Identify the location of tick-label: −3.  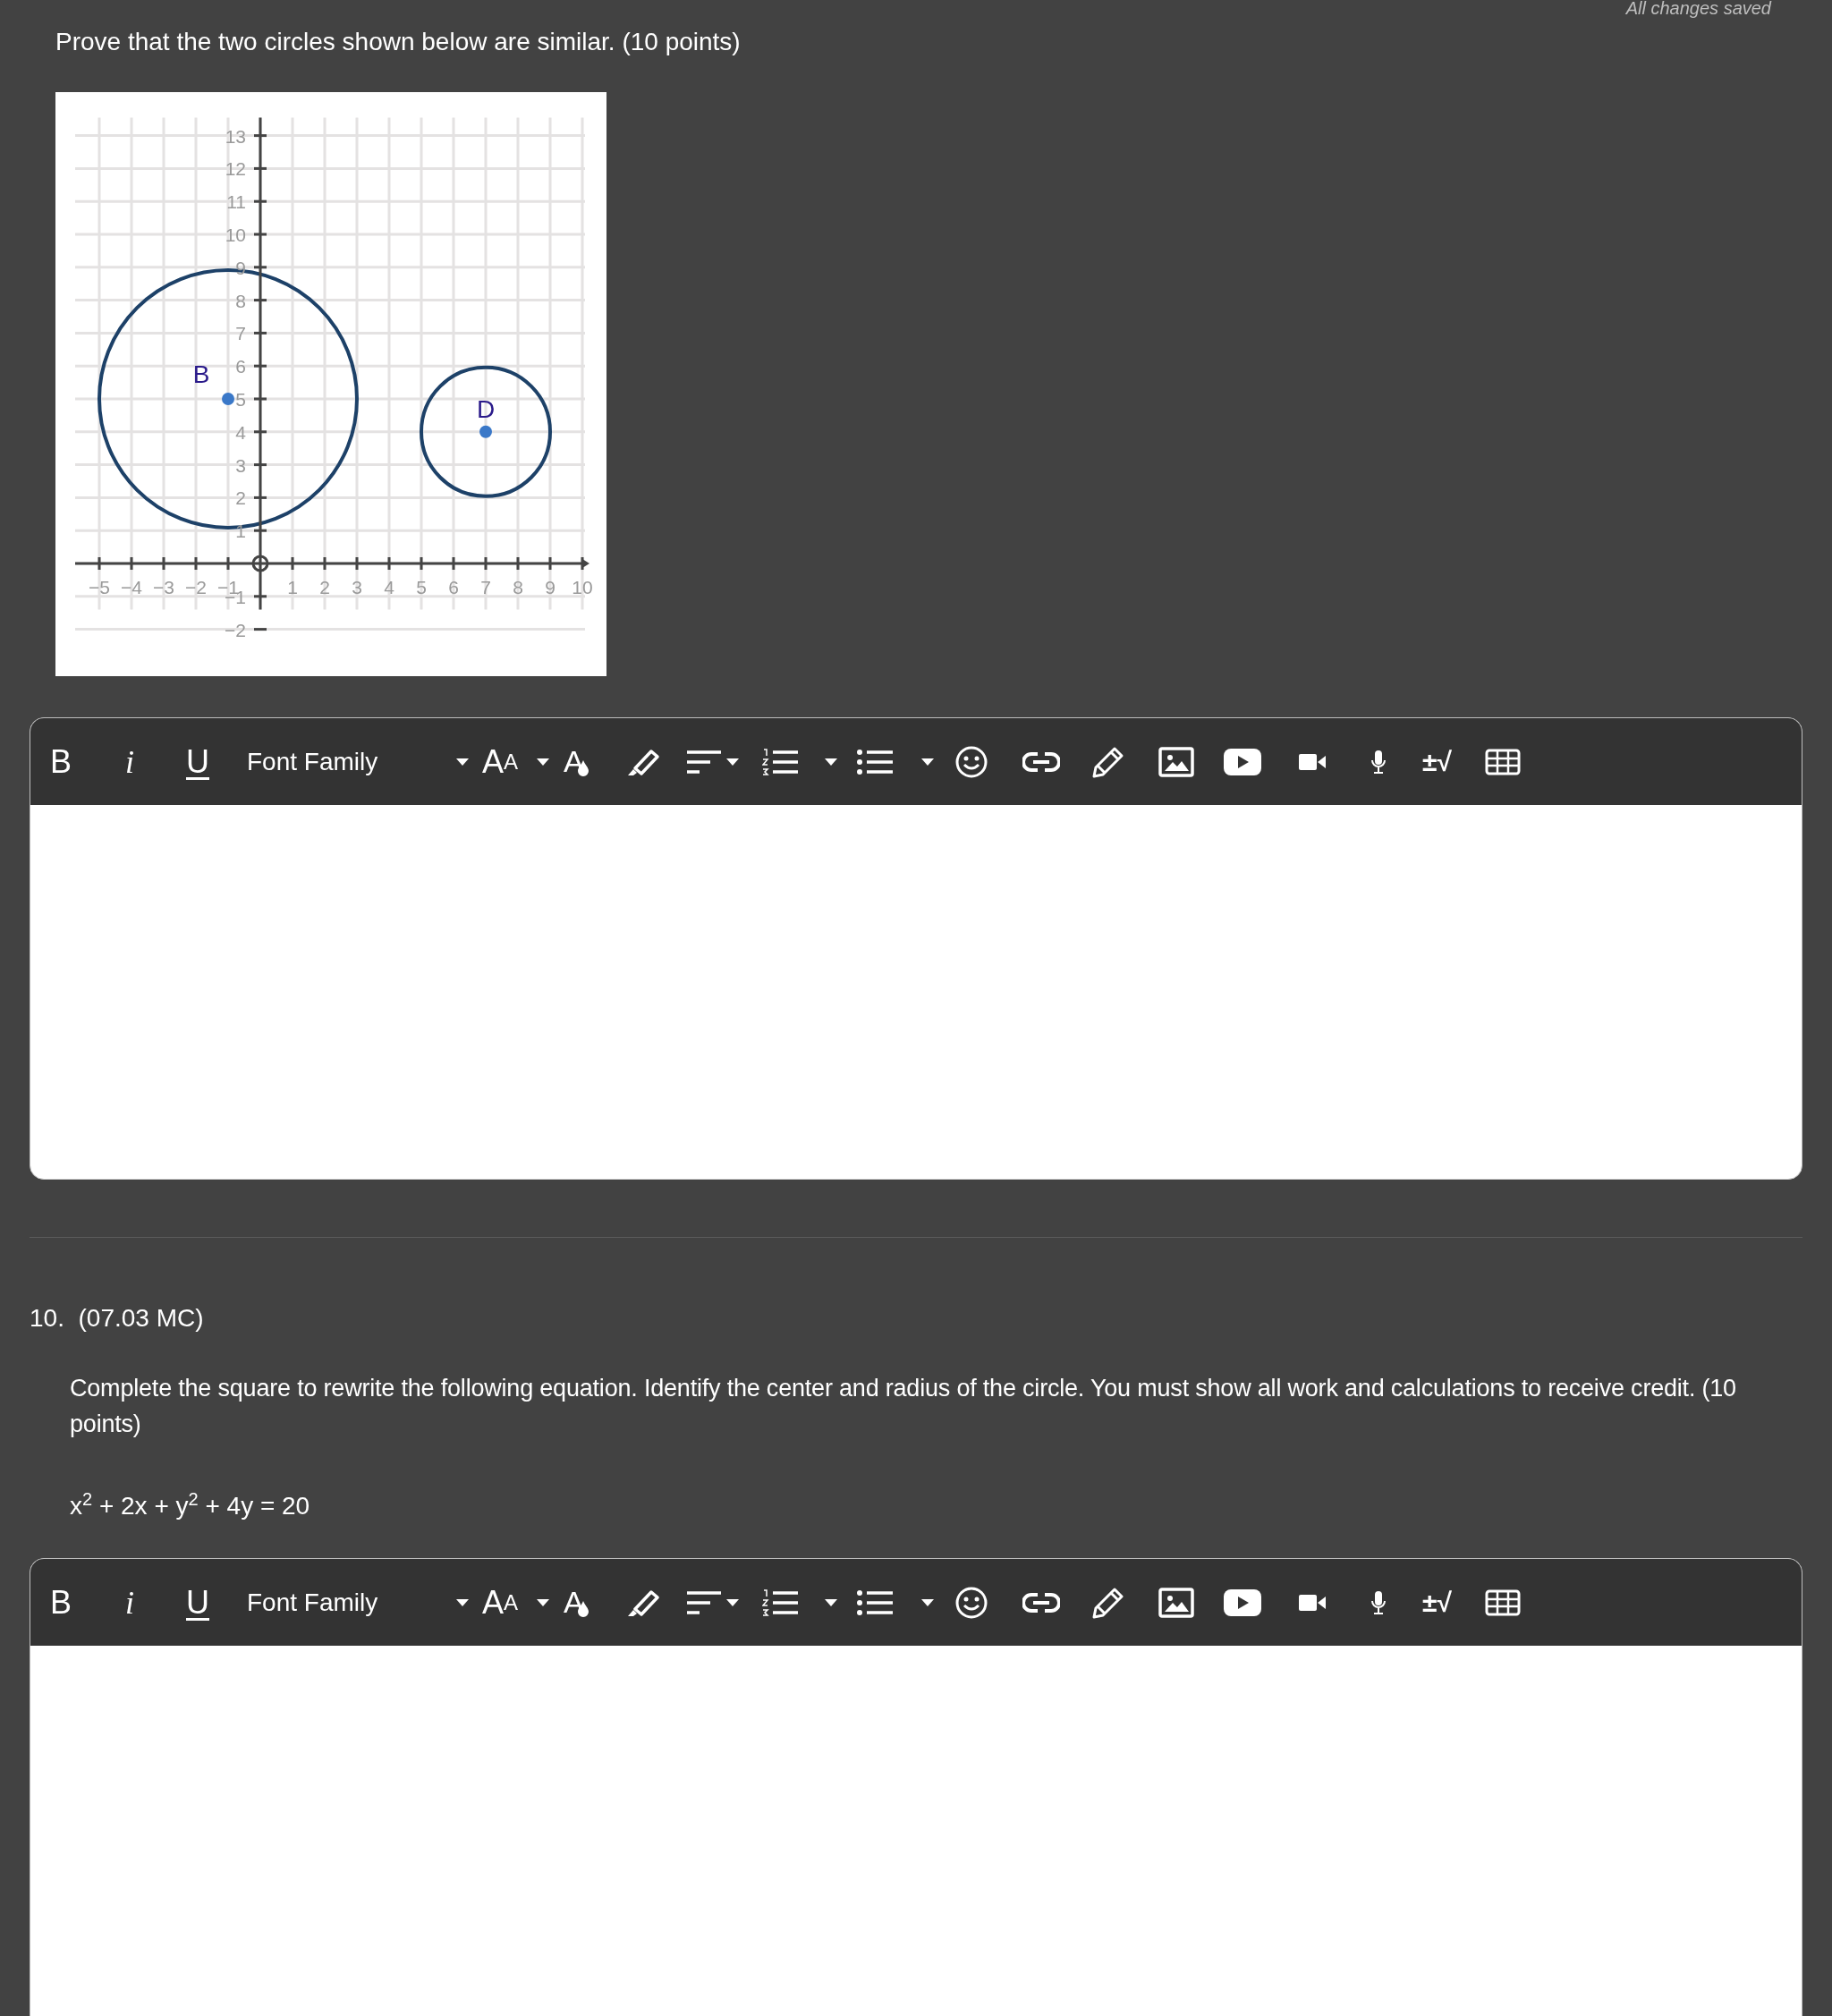
(163, 587).